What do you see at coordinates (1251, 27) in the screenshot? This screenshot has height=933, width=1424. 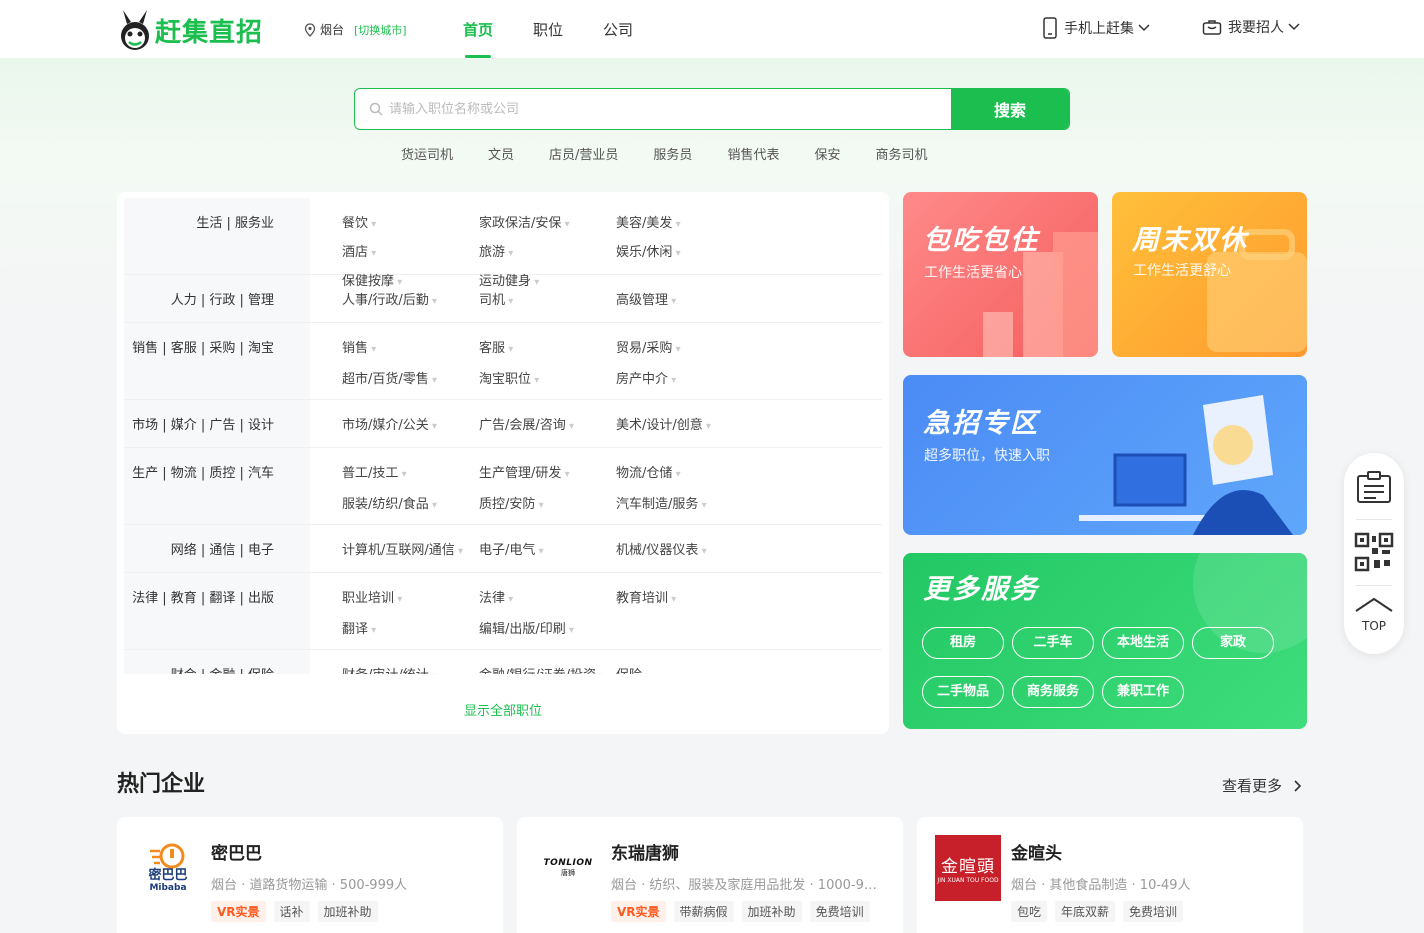 I see `recruit-menu: 我要招人` at bounding box center [1251, 27].